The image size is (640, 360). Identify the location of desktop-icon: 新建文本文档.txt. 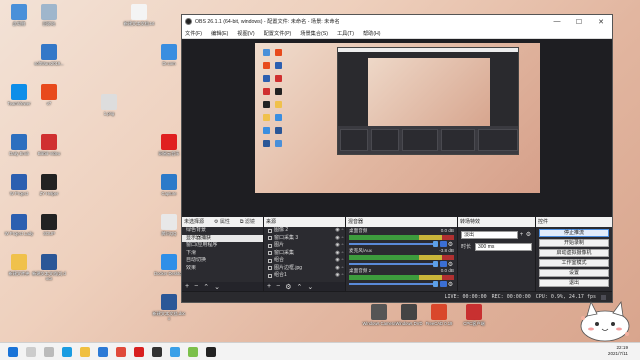
(139, 15).